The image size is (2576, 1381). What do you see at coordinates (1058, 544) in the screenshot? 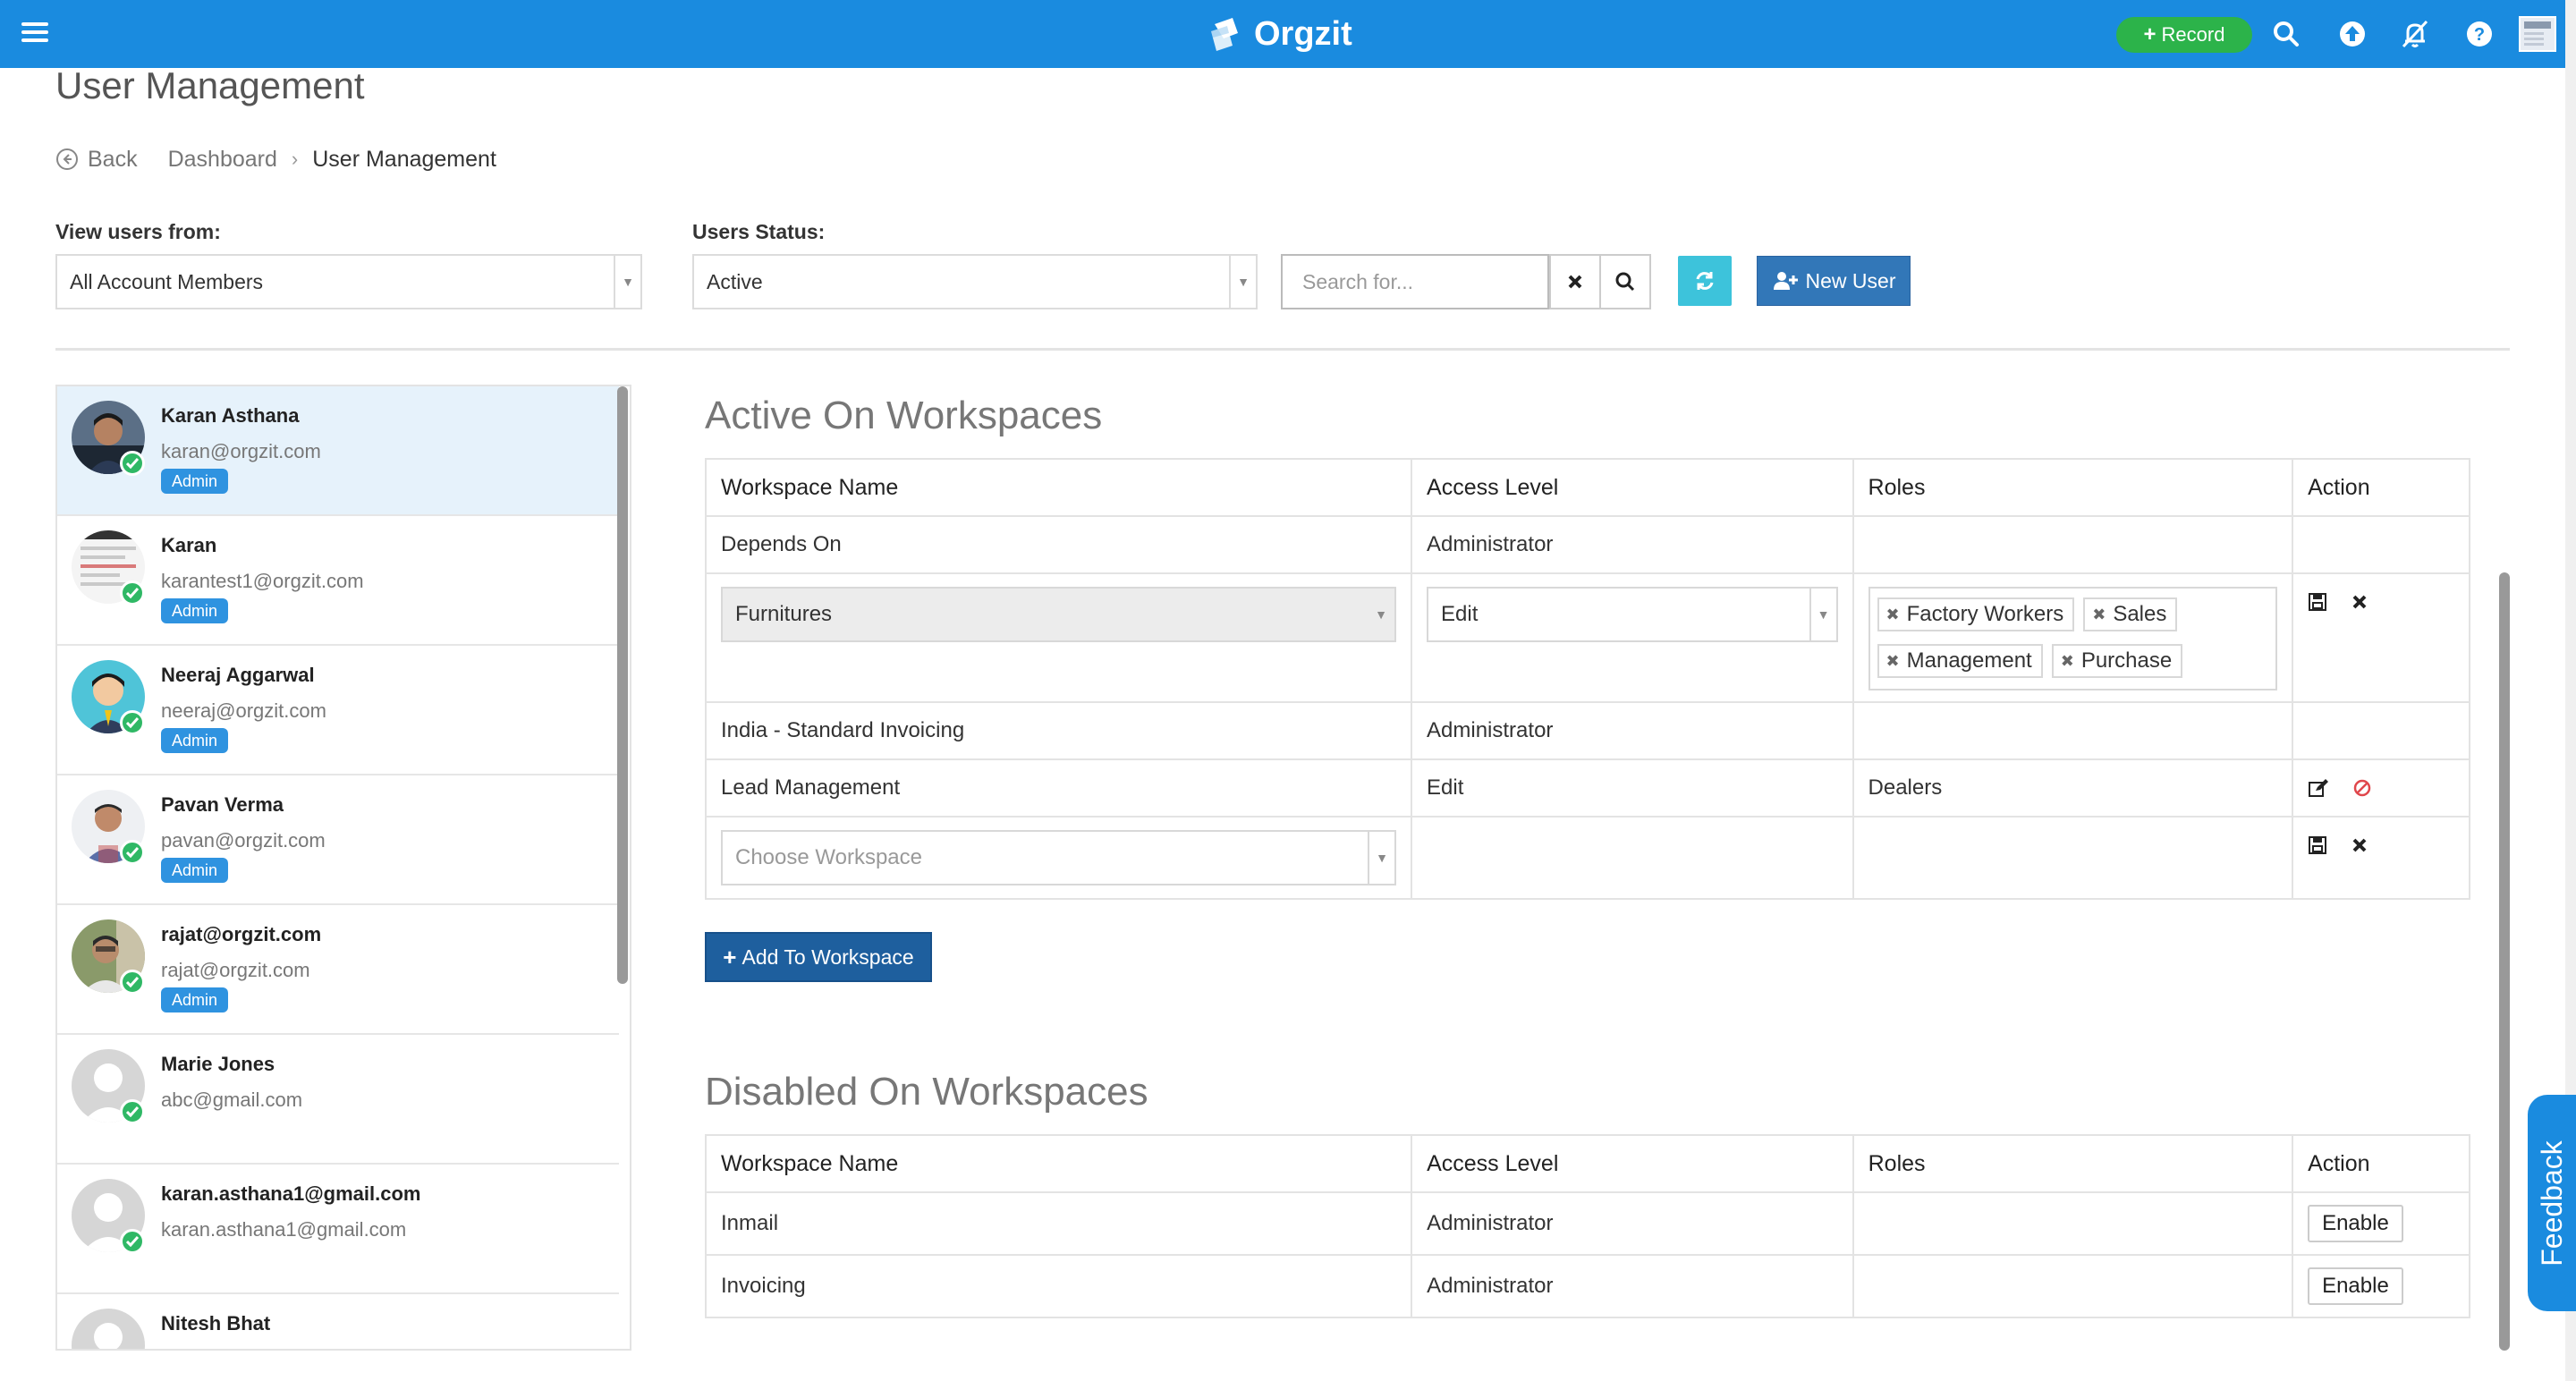
I see `workspace-cell: Depends On` at bounding box center [1058, 544].